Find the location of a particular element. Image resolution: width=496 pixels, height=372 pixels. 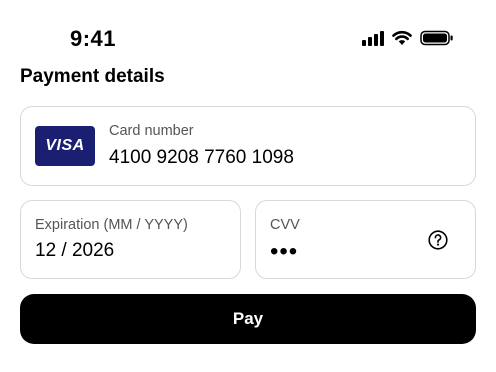

battery-icon is located at coordinates (436, 38).